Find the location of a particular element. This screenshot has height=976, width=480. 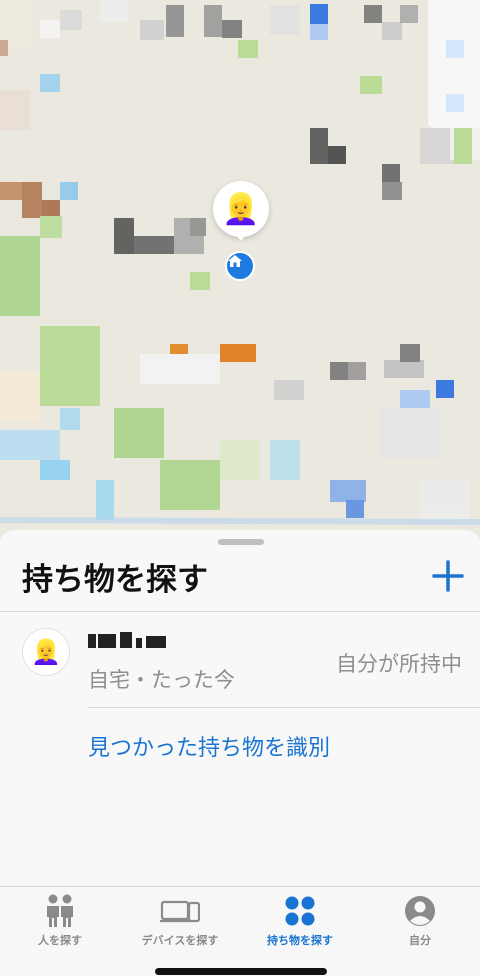

tab-label: 持ち物を探す is located at coordinates (300, 940).